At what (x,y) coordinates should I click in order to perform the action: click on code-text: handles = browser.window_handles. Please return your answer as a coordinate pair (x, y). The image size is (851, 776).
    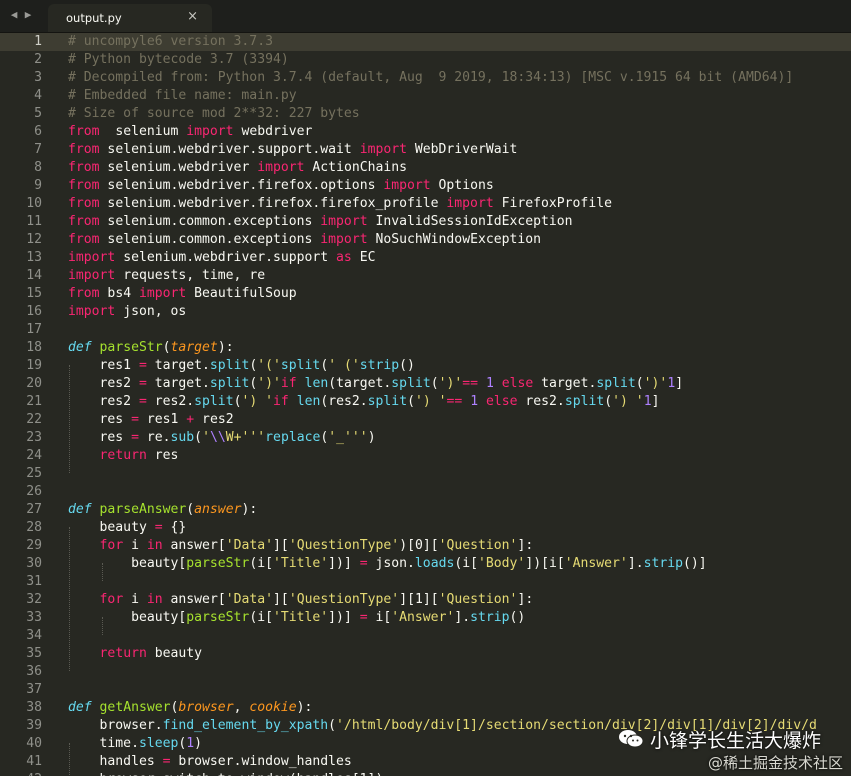
    Looking at the image, I should click on (210, 762).